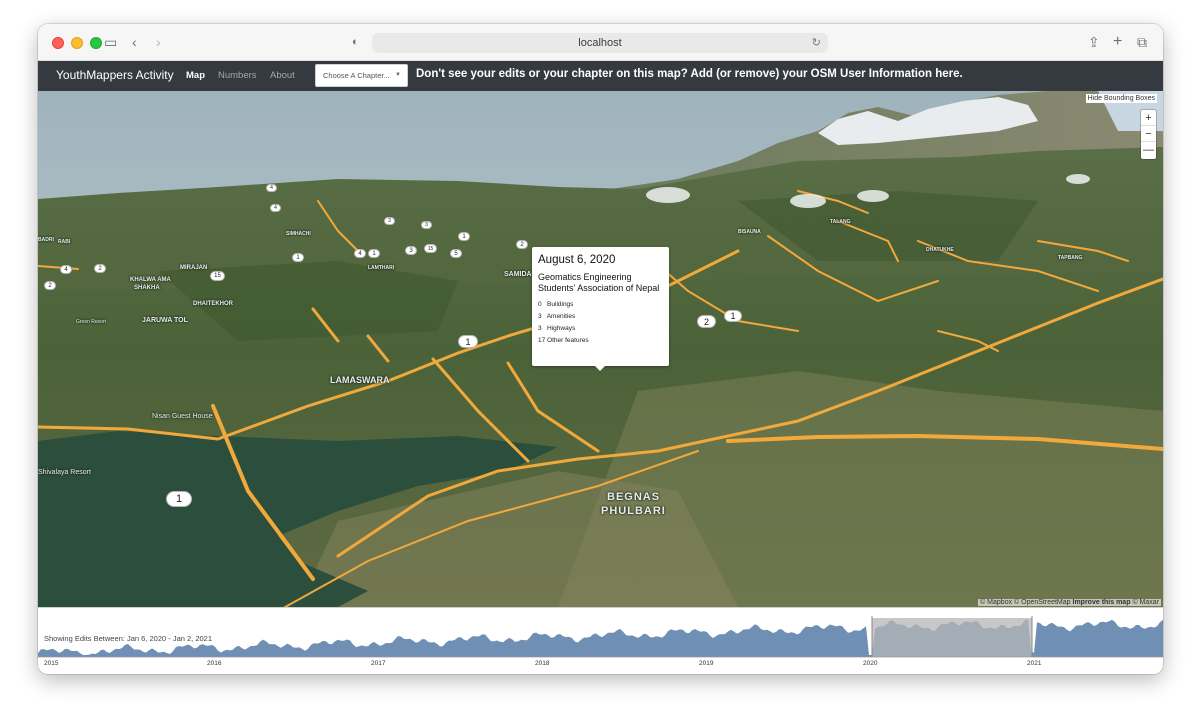 Image resolution: width=1200 pixels, height=723 pixels. Describe the element at coordinates (91, 322) in the screenshot. I see `place-label-green-resort: Green Resort` at that location.